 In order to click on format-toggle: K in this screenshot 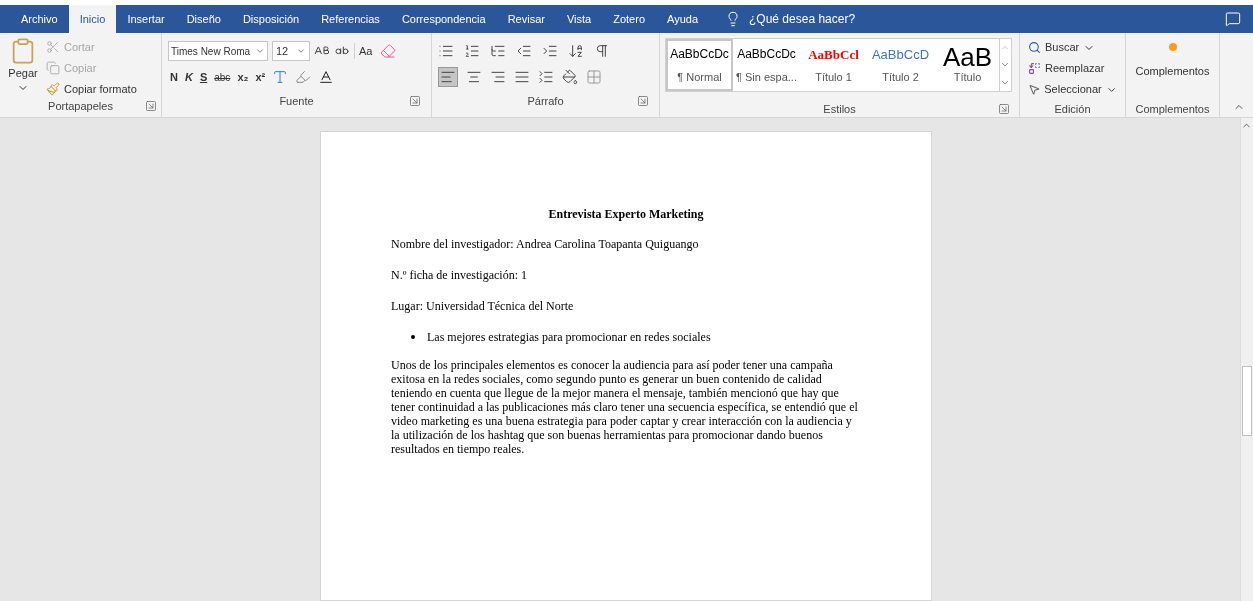, I will do `click(188, 77)`.